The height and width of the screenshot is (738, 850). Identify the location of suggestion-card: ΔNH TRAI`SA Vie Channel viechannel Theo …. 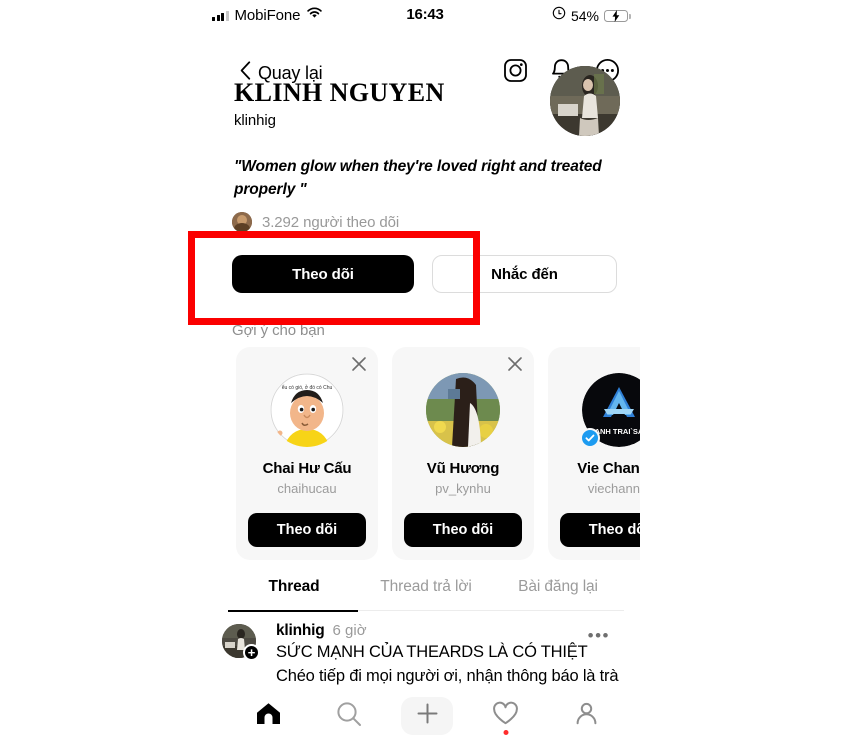
(594, 453).